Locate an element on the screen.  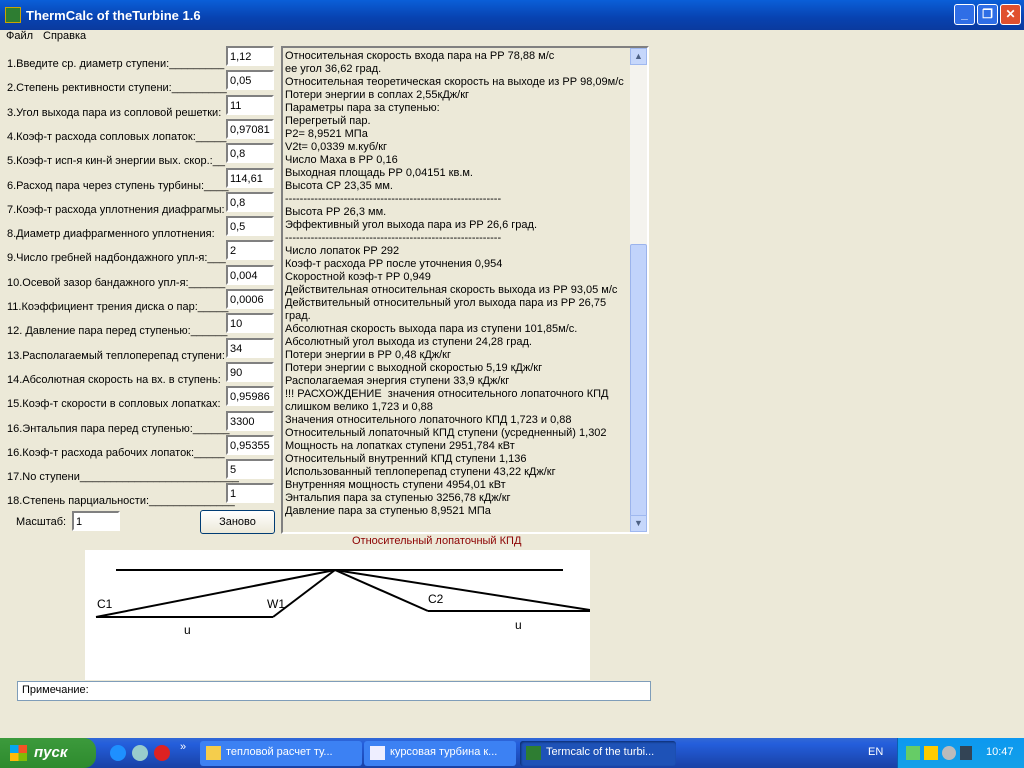
output-line: ее угол 36,62 град. is located at coordinates (333, 69).